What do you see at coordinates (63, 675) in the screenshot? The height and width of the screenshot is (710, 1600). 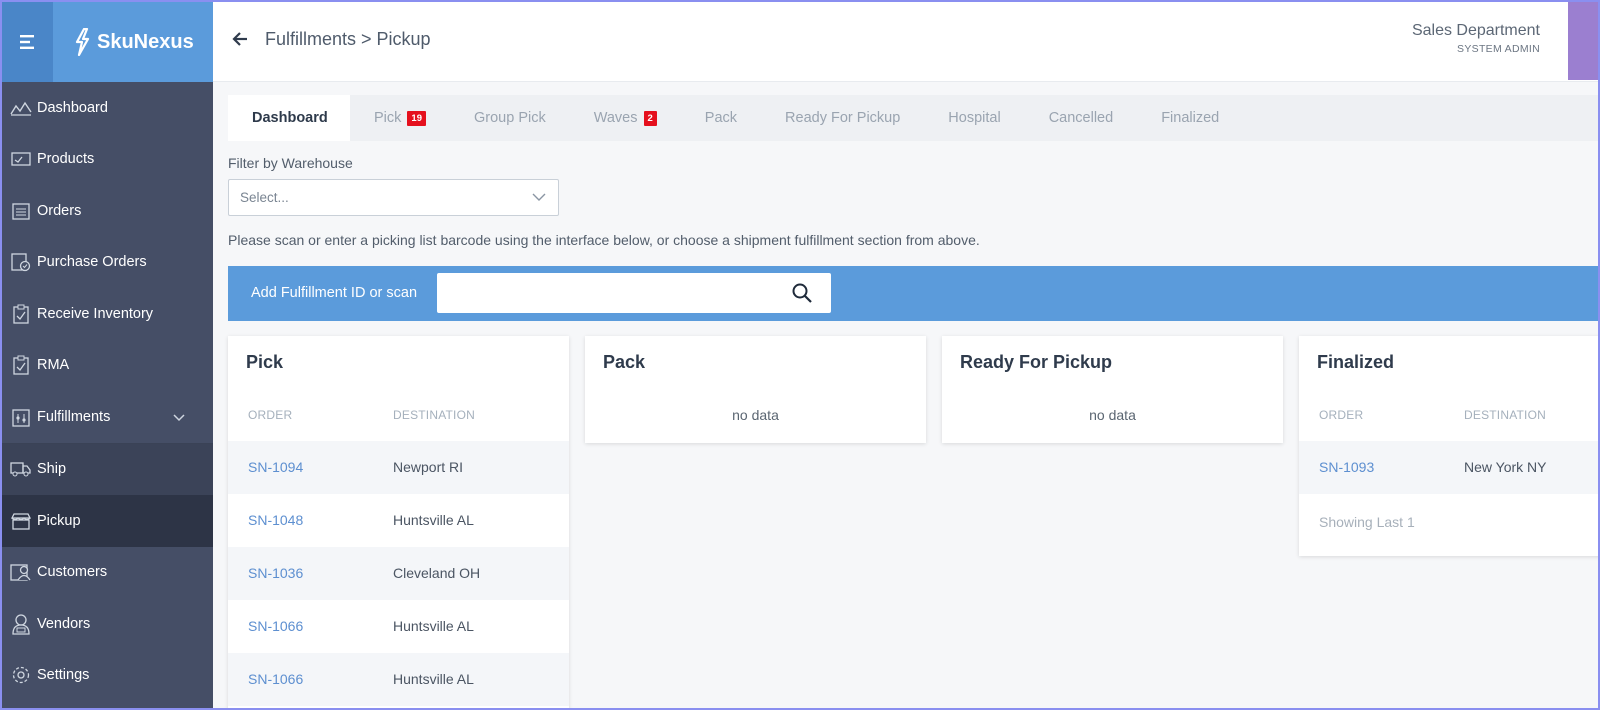 I see `sidebar-item-label: Settings` at bounding box center [63, 675].